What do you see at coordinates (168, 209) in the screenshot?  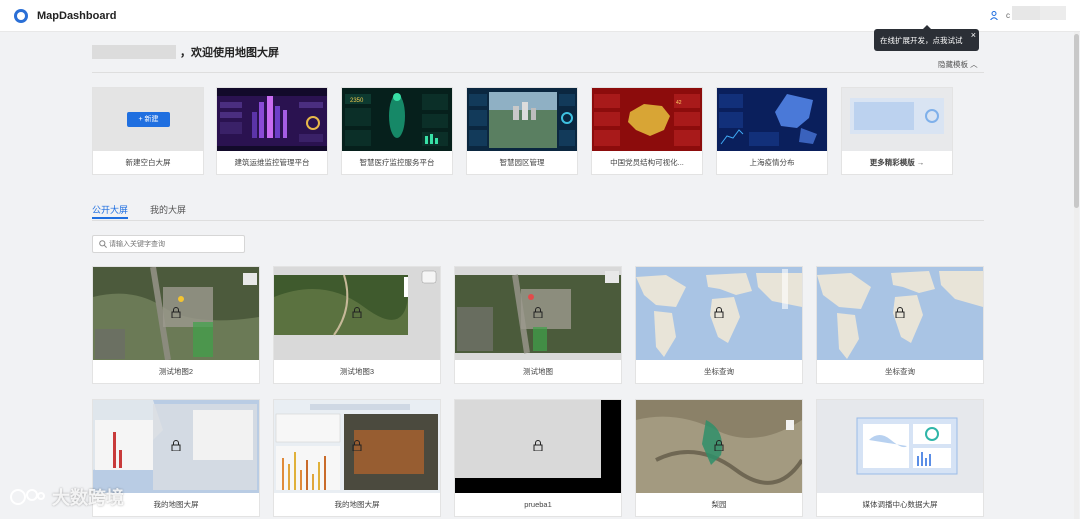 I see `tab-my-screens: 我的大屏` at bounding box center [168, 209].